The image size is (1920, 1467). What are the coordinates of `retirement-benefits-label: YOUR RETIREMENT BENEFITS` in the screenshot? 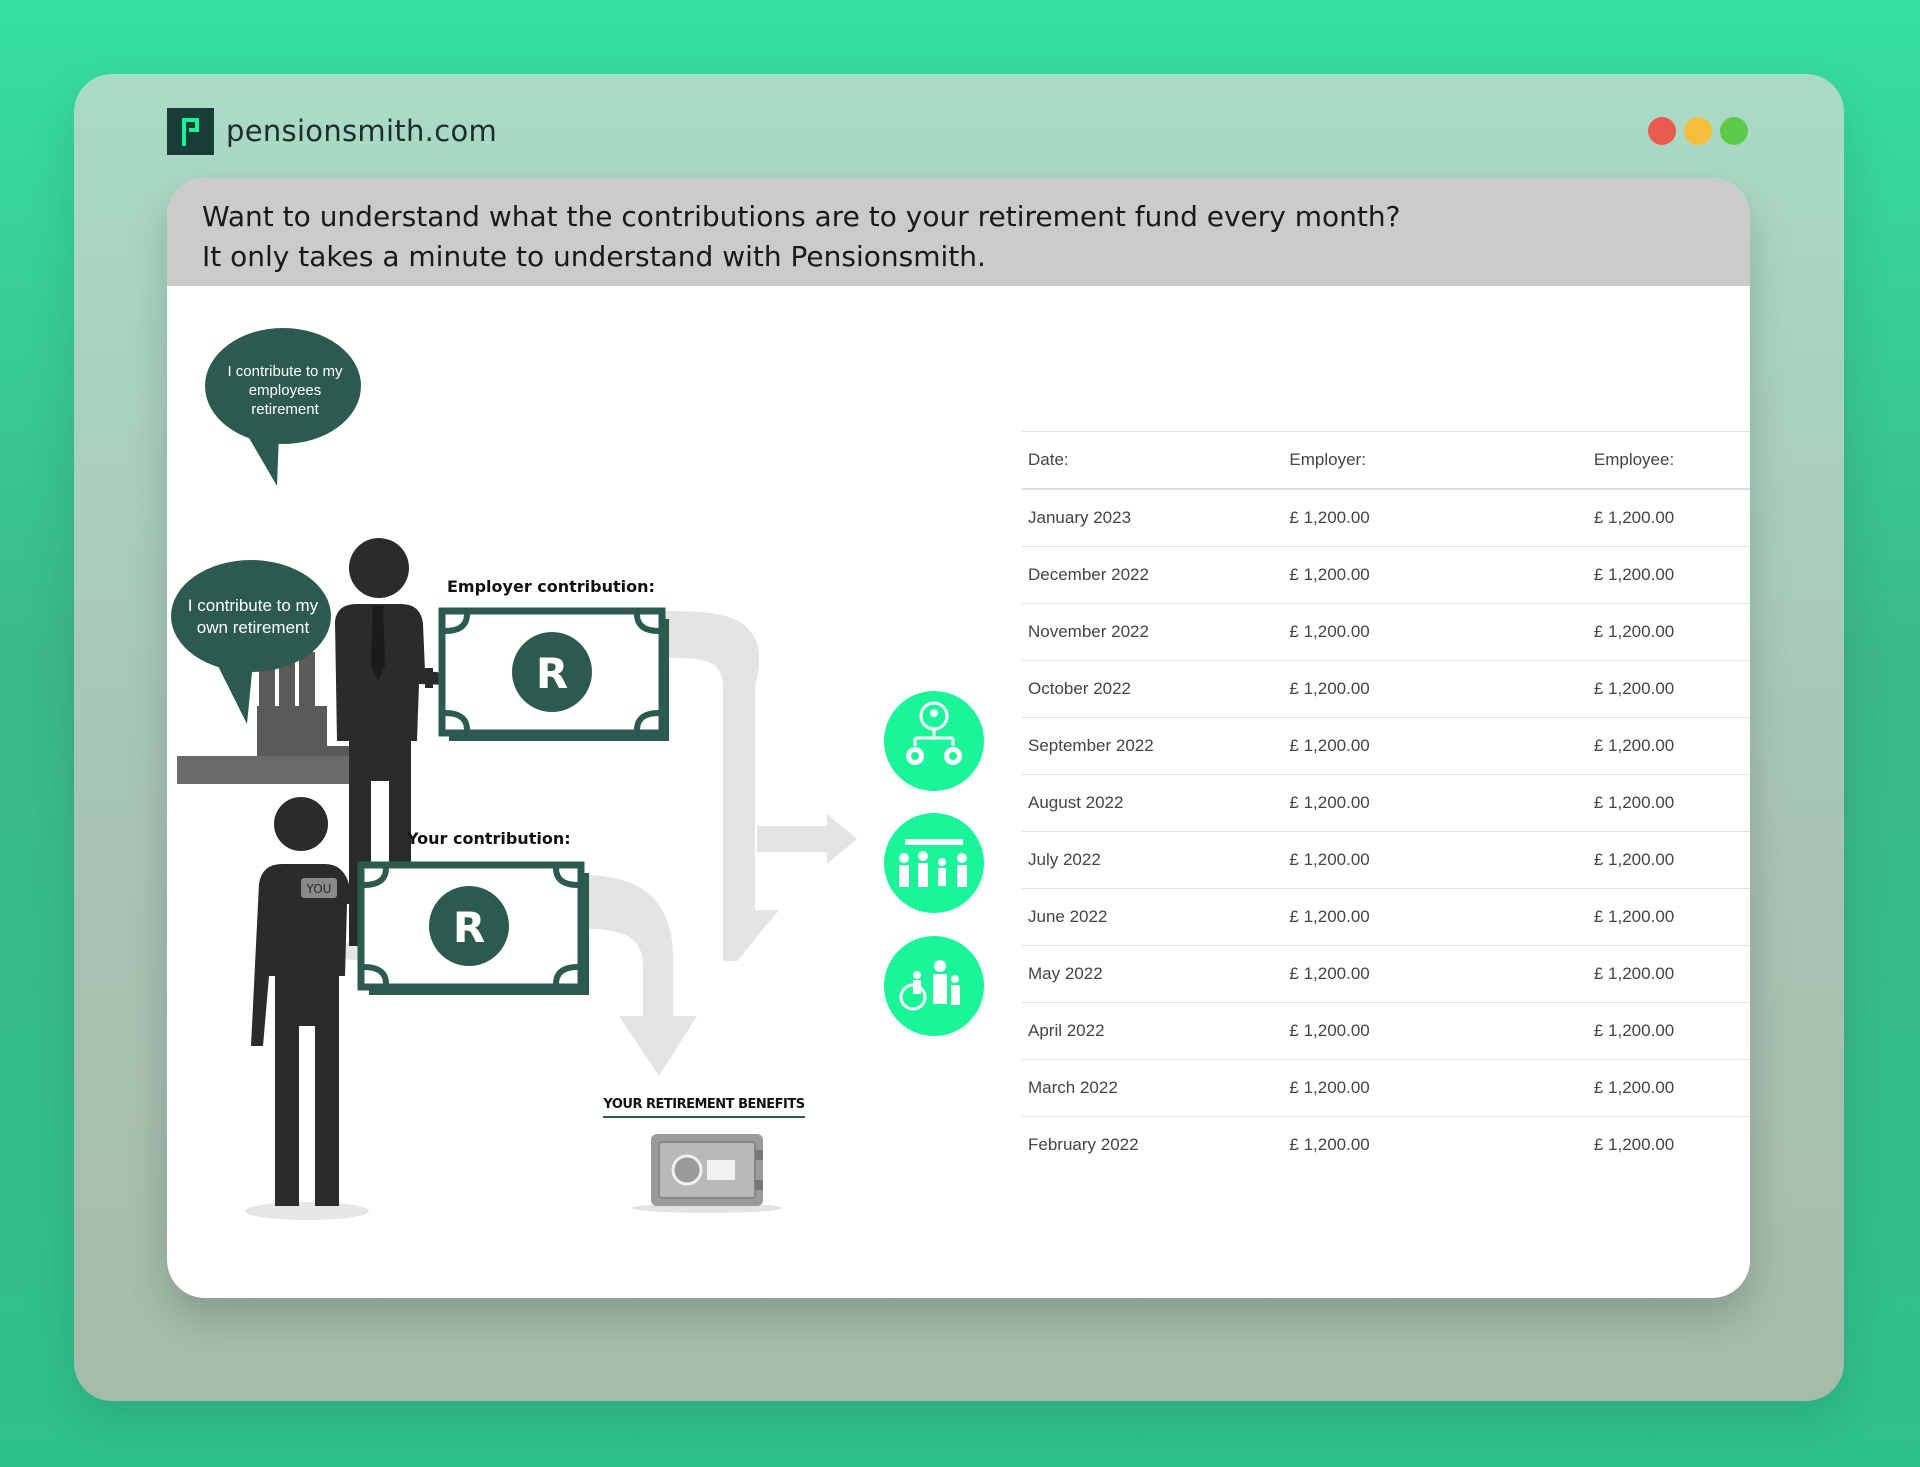 It's located at (703, 1104).